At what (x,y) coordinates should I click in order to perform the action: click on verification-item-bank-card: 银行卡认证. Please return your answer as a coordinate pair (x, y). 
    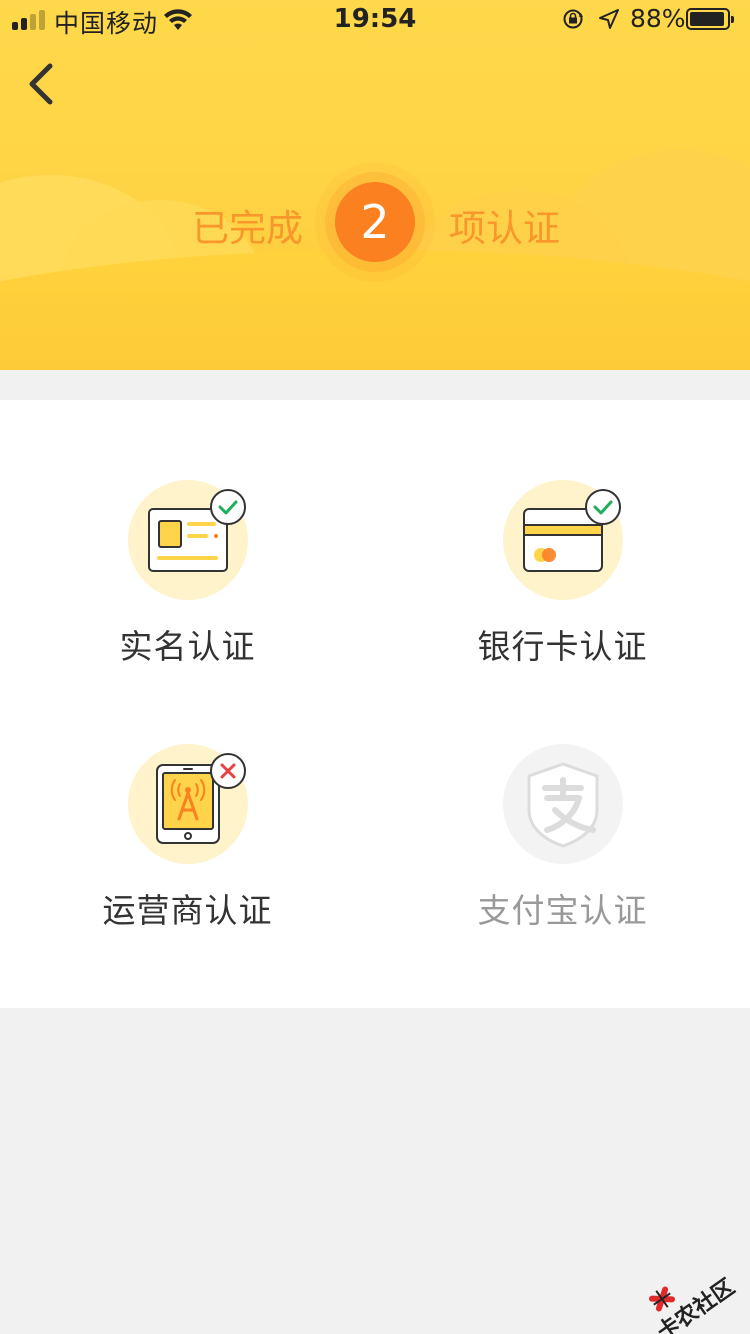
    Looking at the image, I should click on (562, 533).